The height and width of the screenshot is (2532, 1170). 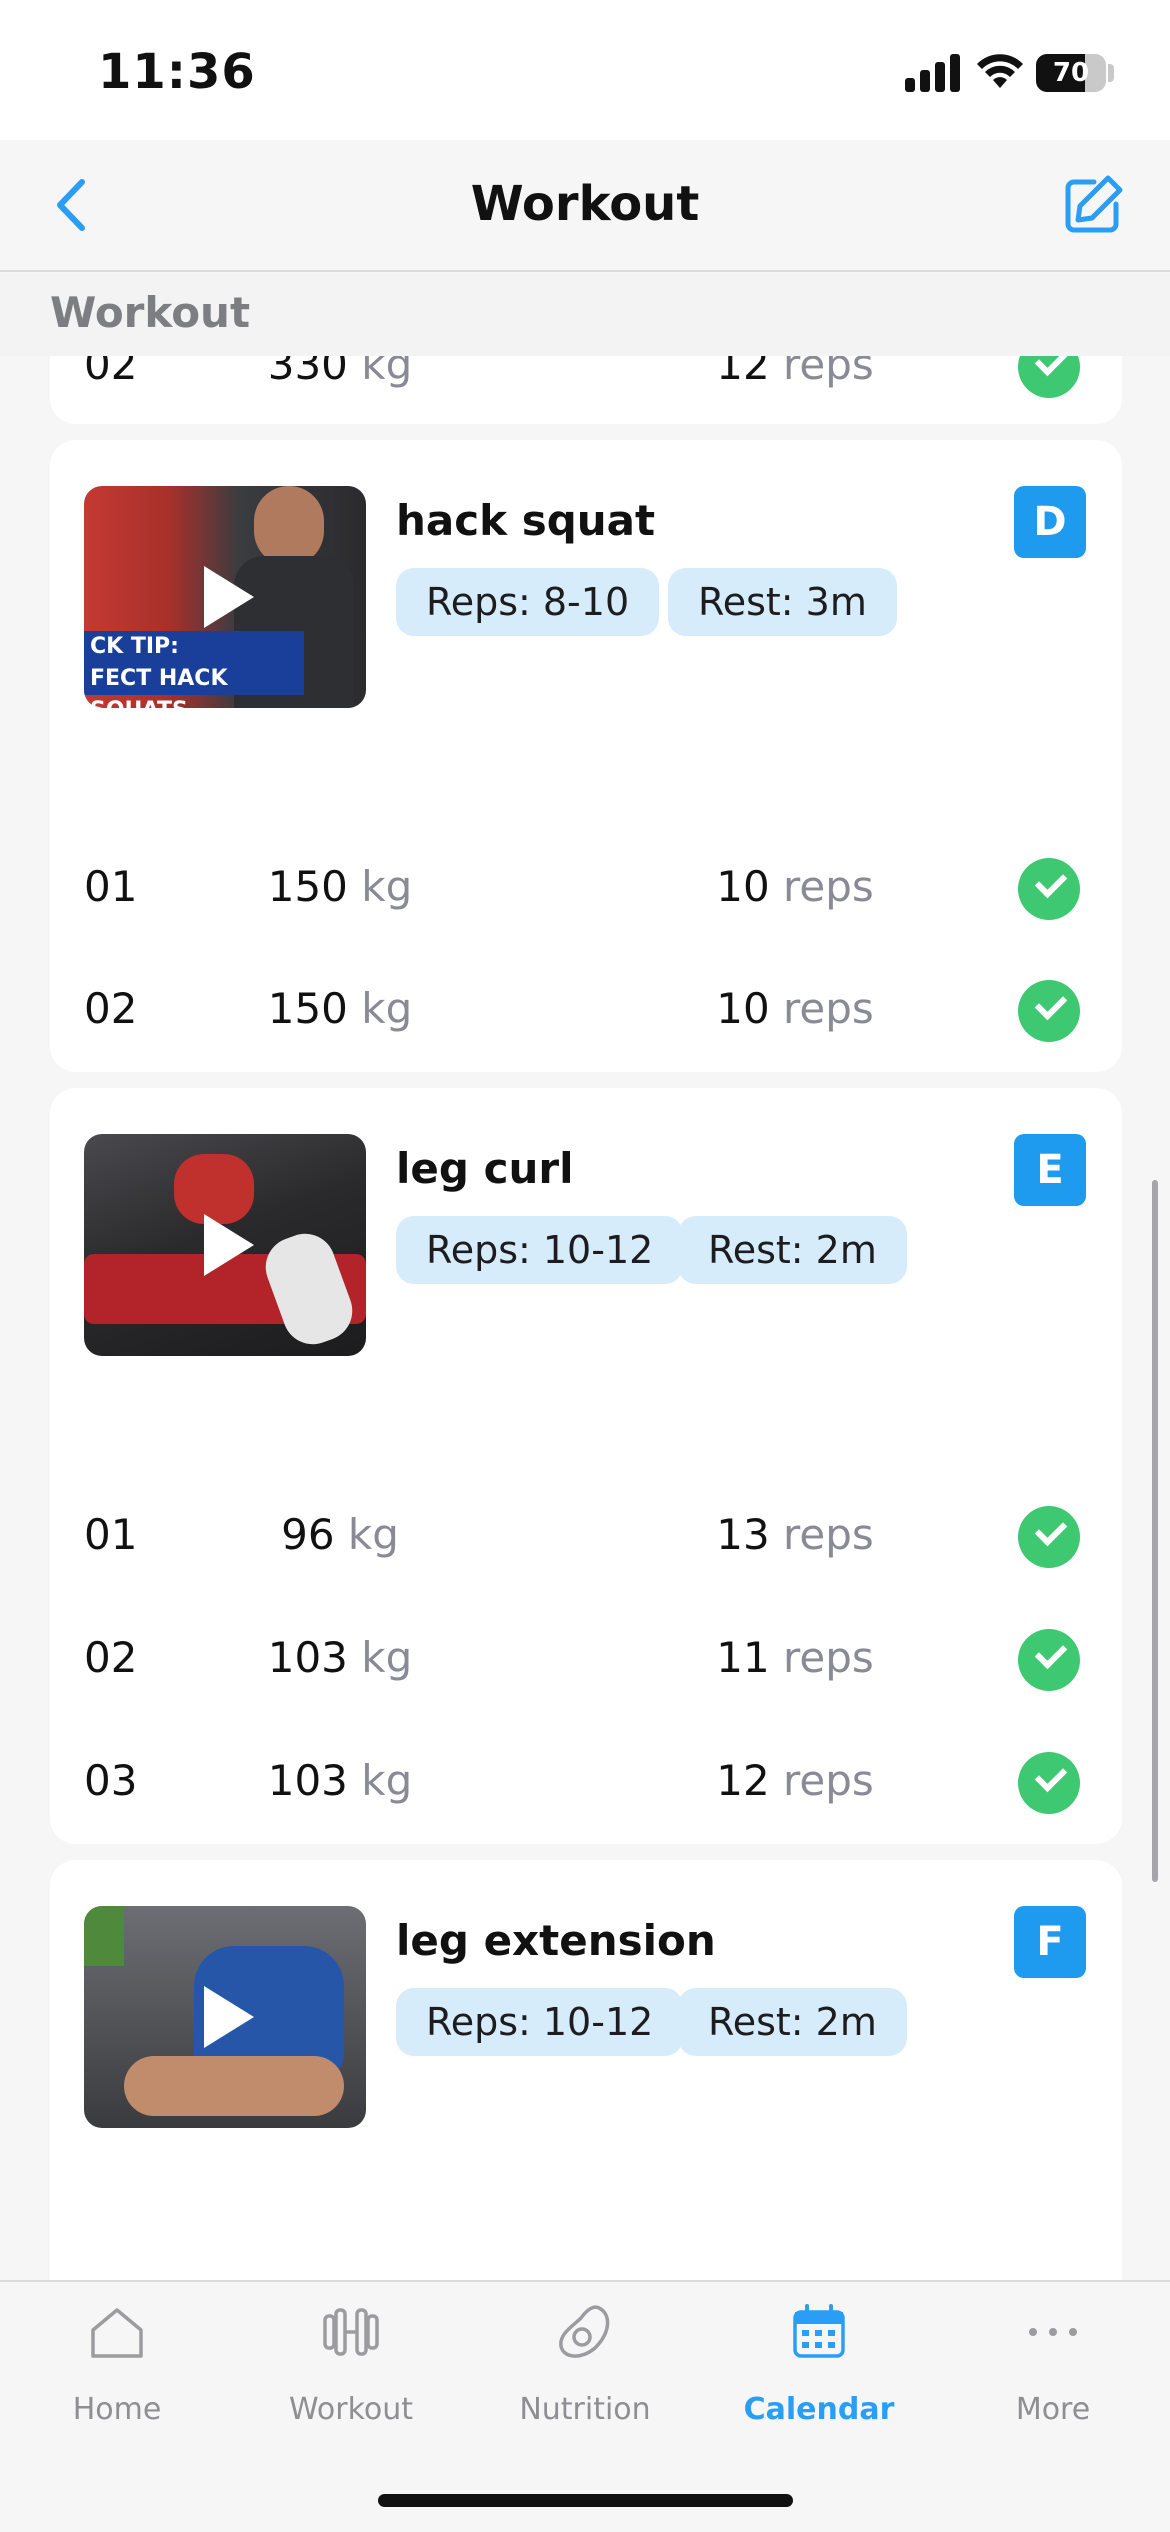 I want to click on calendar-icon, so click(x=819, y=2331).